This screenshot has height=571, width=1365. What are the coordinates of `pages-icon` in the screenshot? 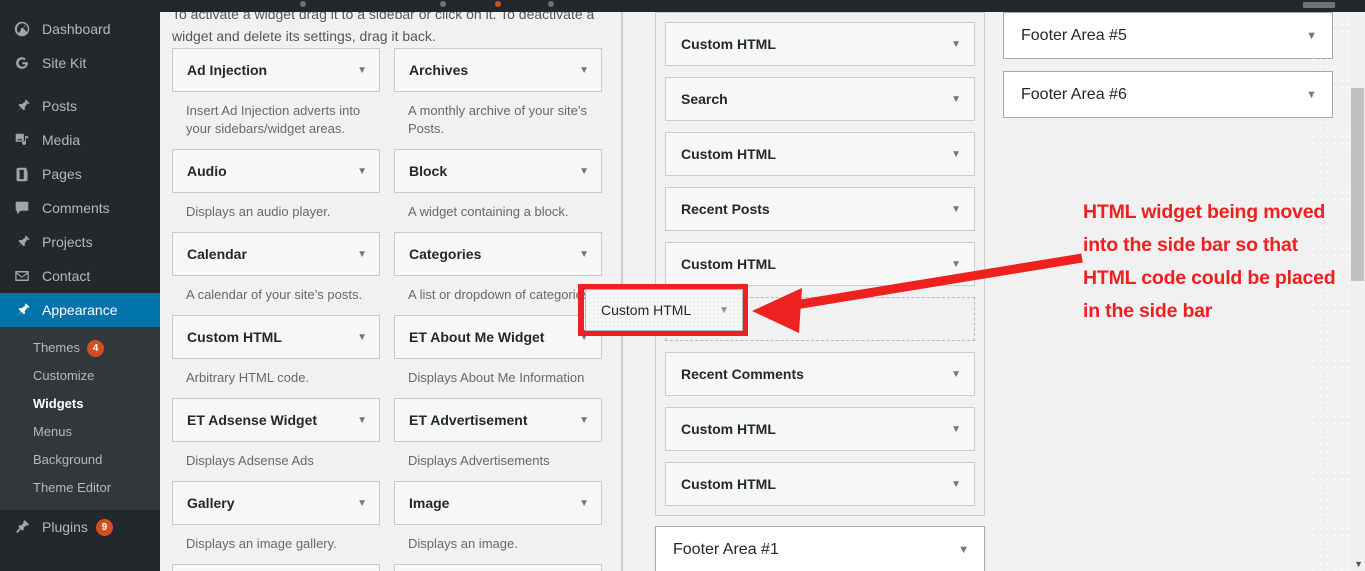 It's located at (22, 174).